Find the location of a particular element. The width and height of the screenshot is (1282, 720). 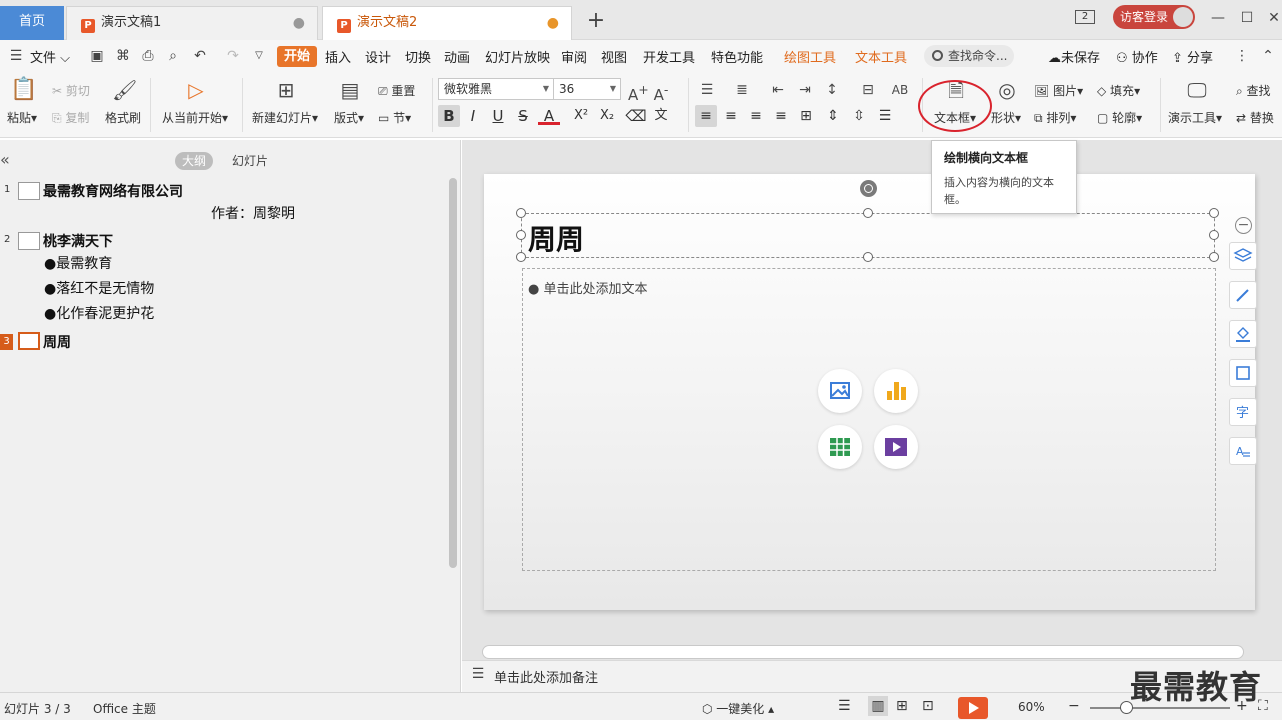

paragraph-spacing-button: ⇳ is located at coordinates (859, 116).